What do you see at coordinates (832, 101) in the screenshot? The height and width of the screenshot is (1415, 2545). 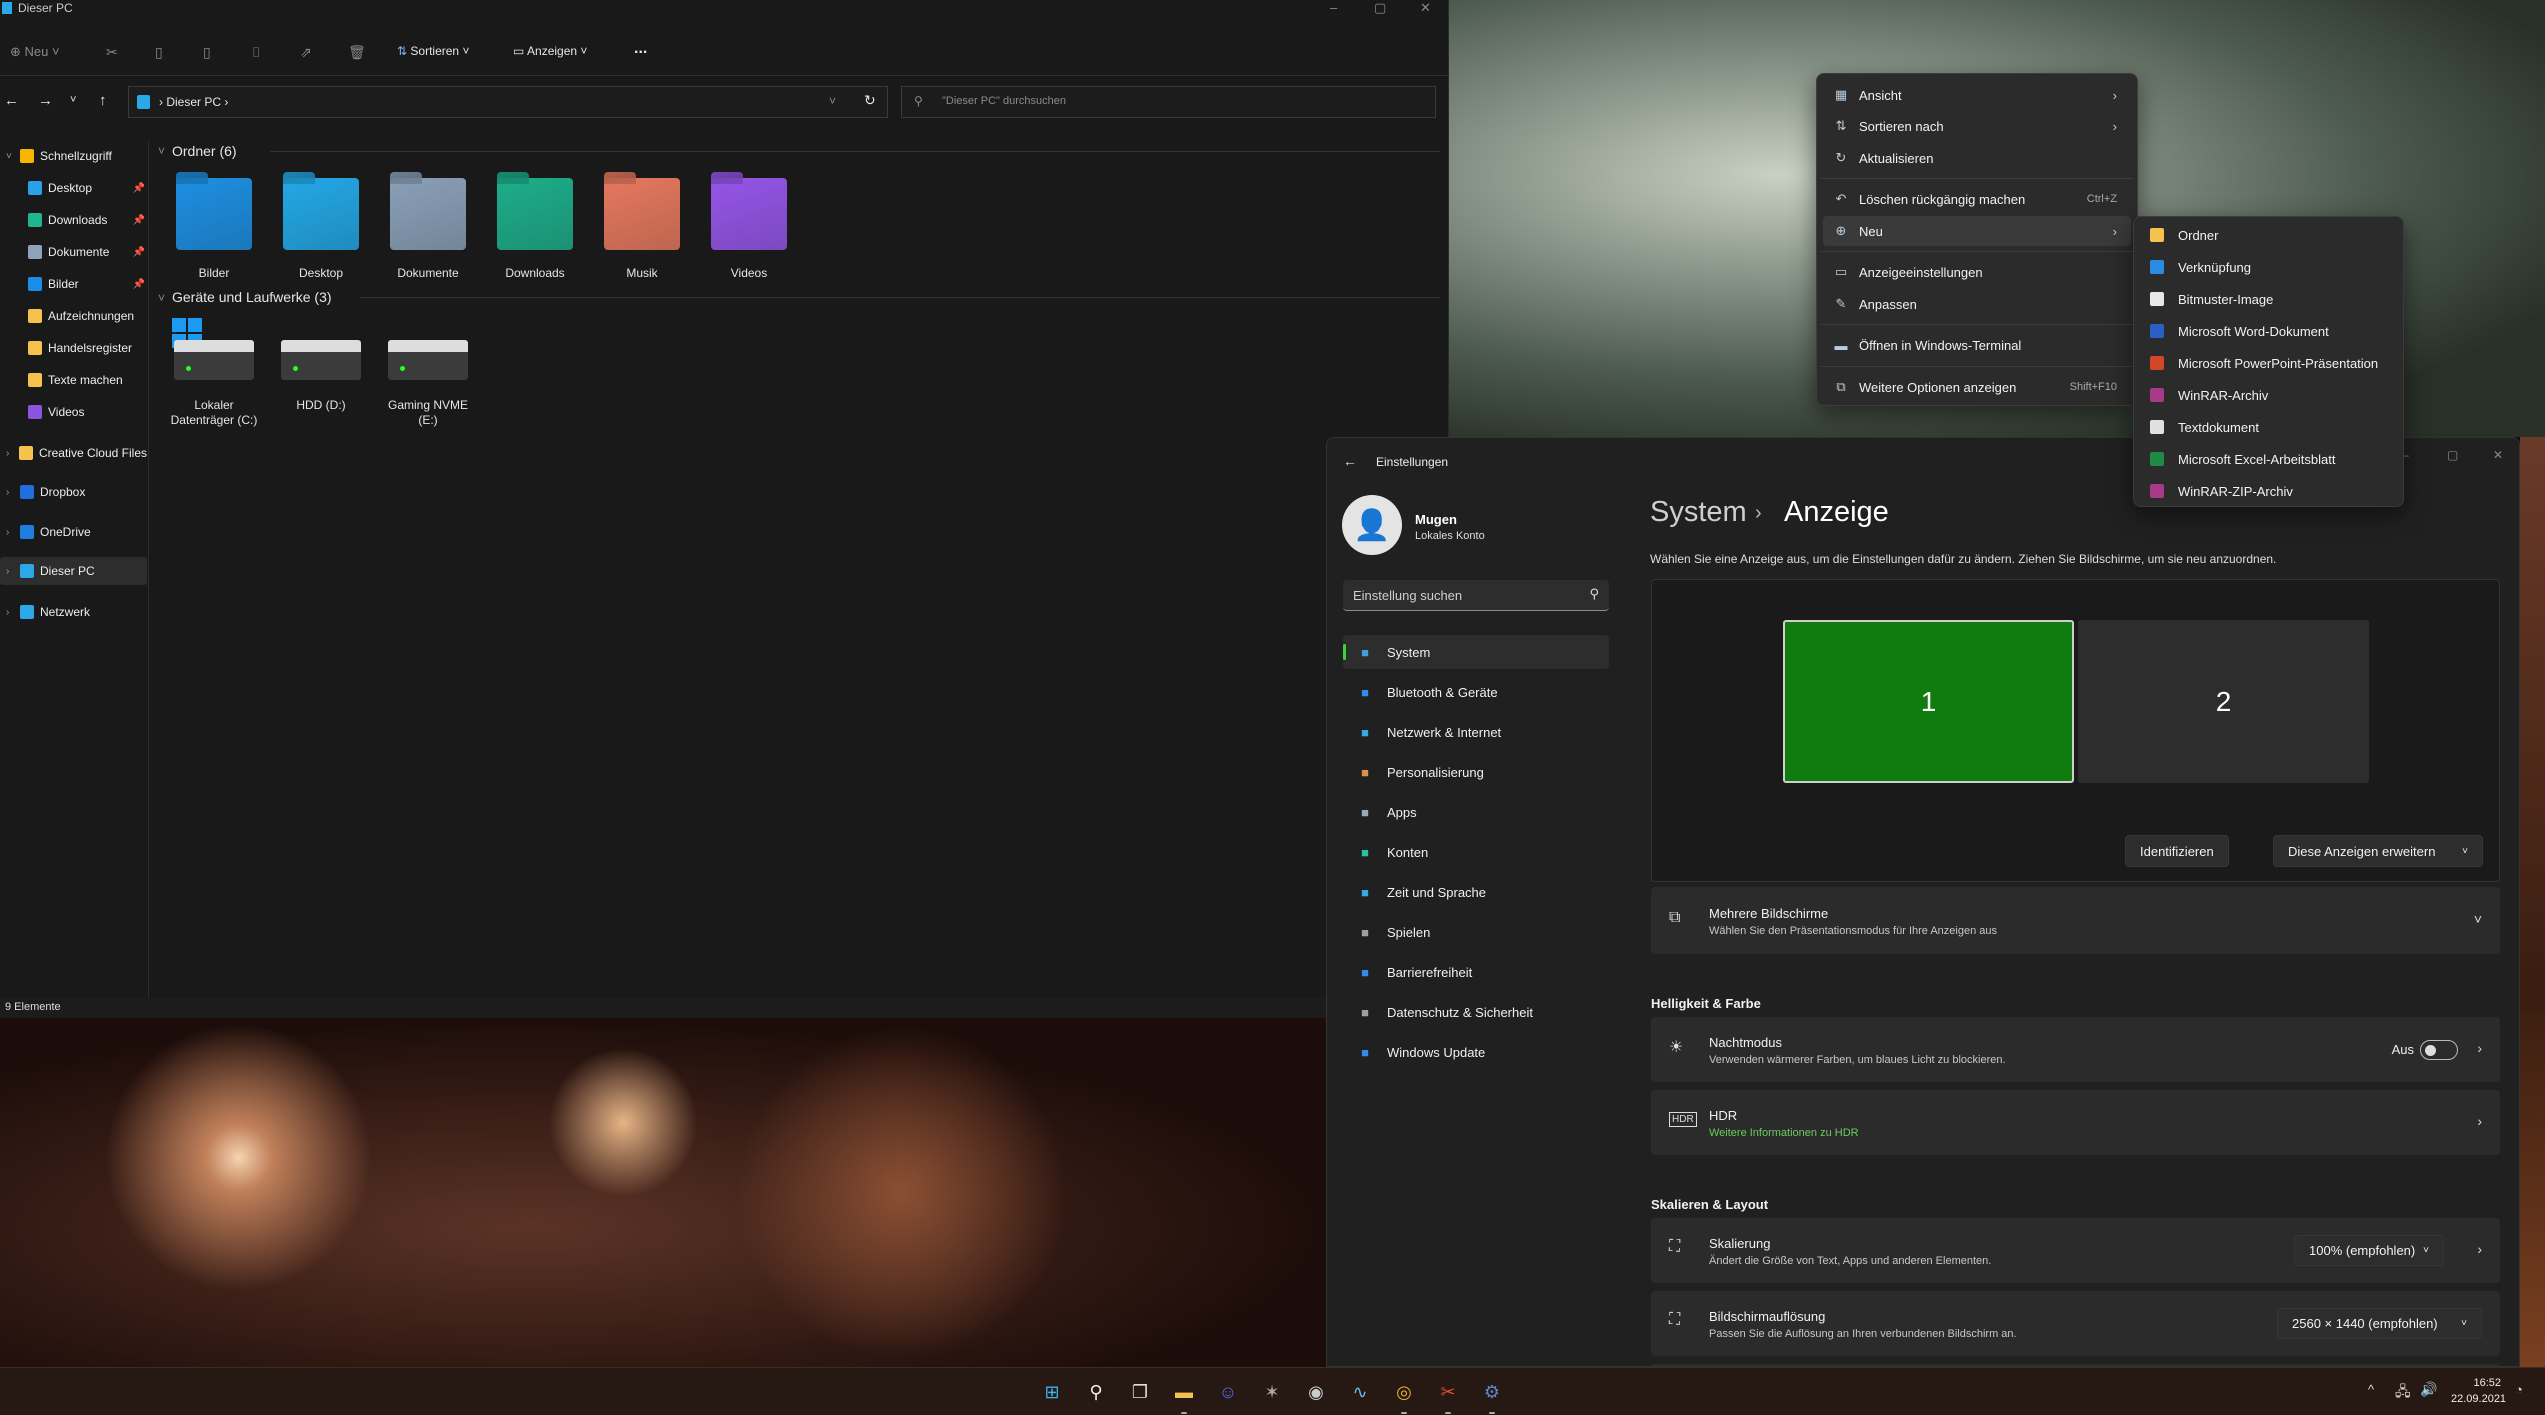 I see `address-dropdown-icon: ˅` at bounding box center [832, 101].